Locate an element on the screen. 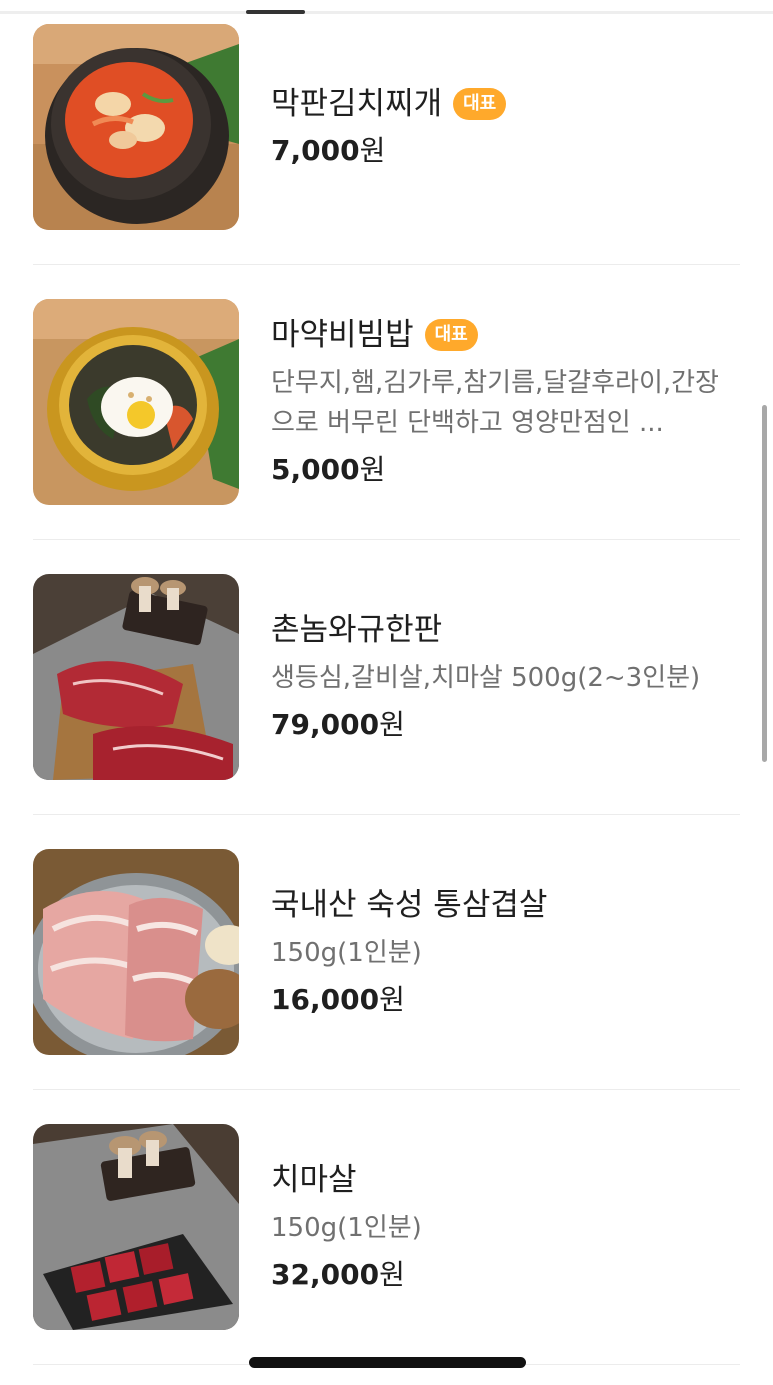 The height and width of the screenshot is (1385, 773). menu-item-name-row: 막판김치찌개 대표 is located at coordinates (505, 104).